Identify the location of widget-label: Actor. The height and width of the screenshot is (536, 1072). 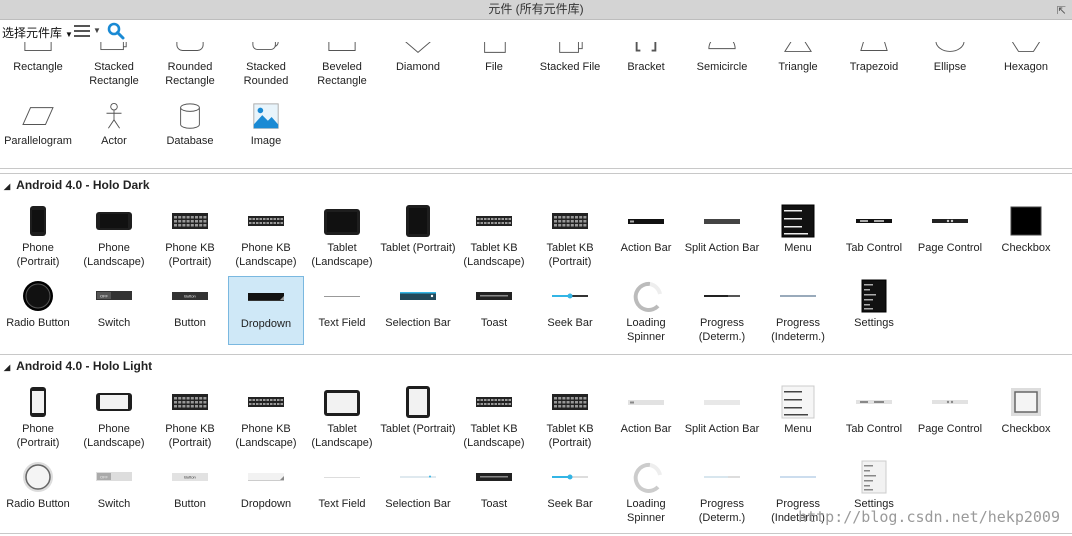
(114, 141).